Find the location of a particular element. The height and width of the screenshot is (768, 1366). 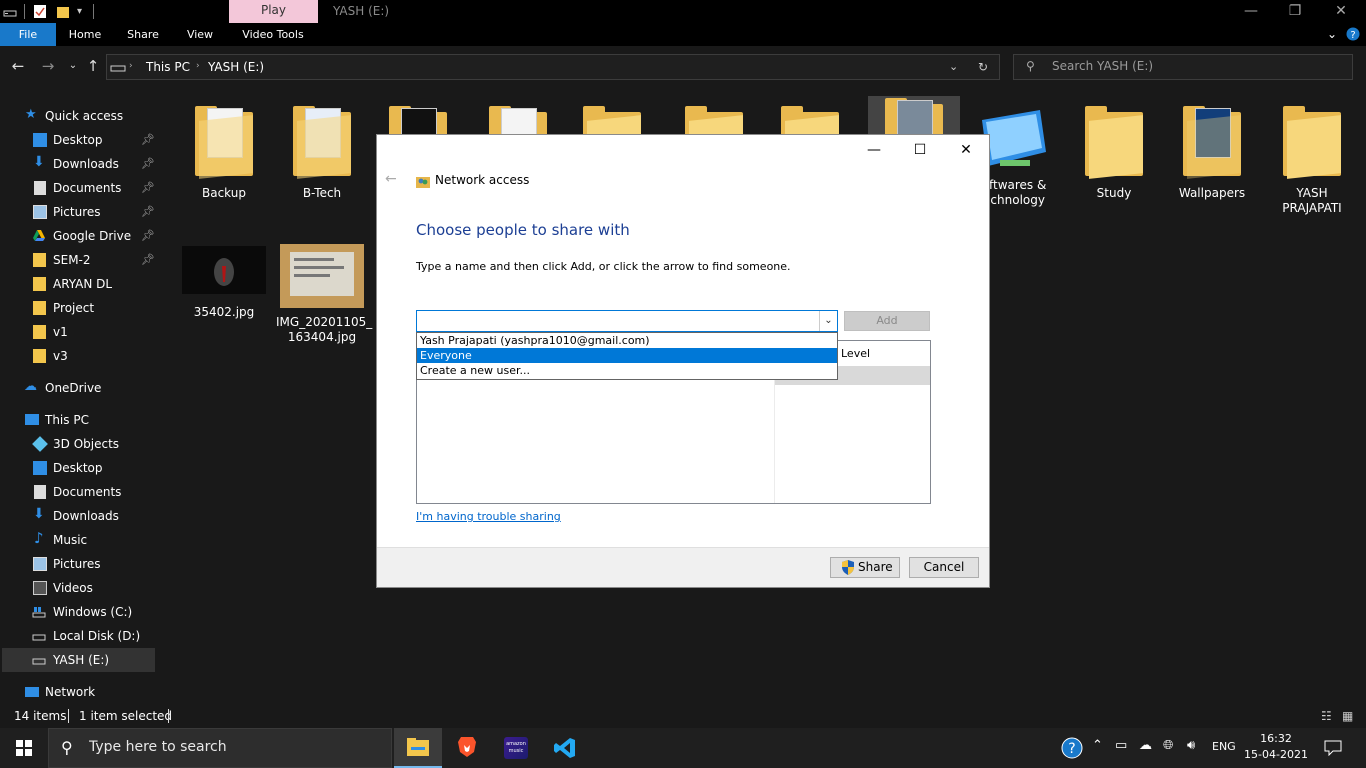

sidebar-item-v1: v1 is located at coordinates (78, 332).